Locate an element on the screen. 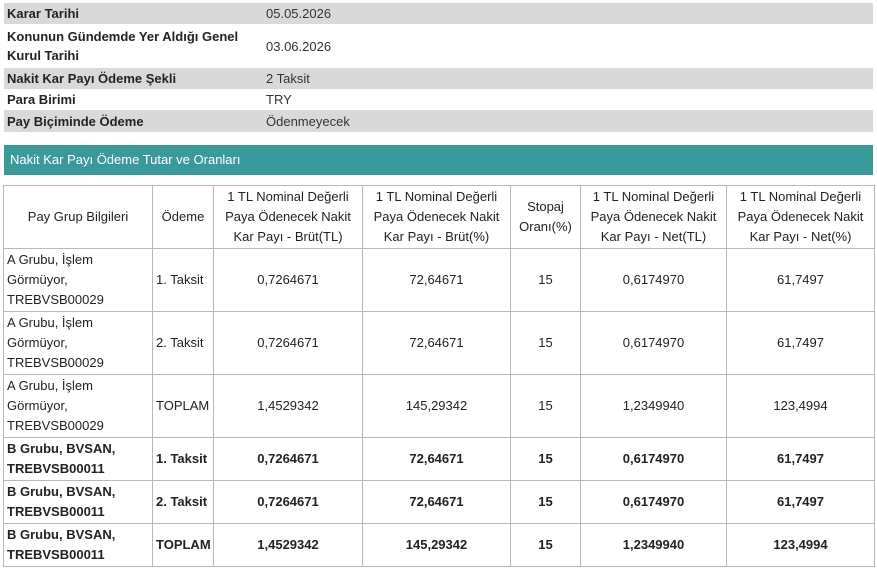  column-header: Ödeme is located at coordinates (183, 217).